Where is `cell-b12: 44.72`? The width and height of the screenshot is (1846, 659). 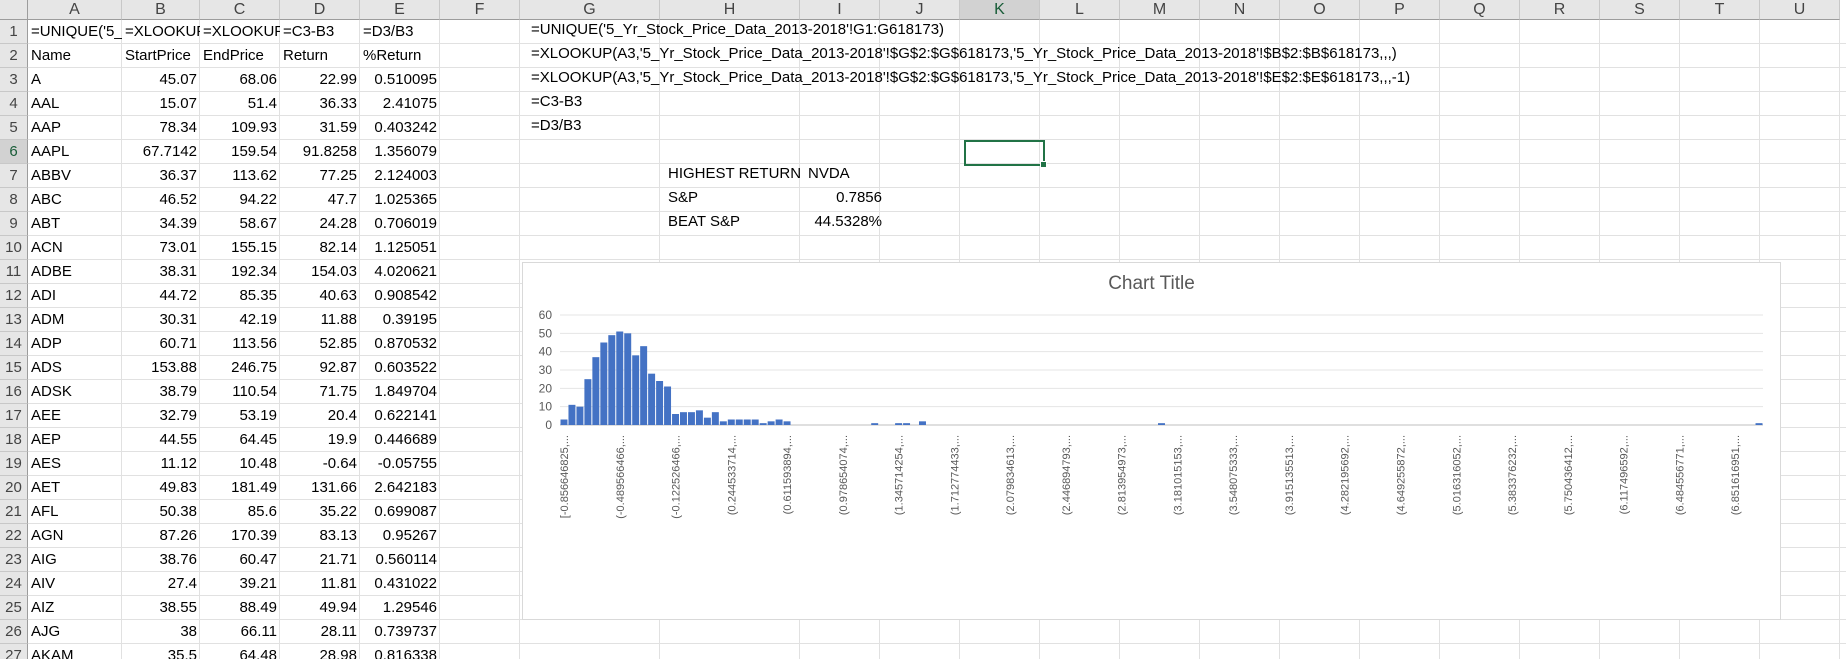 cell-b12: 44.72 is located at coordinates (161, 296).